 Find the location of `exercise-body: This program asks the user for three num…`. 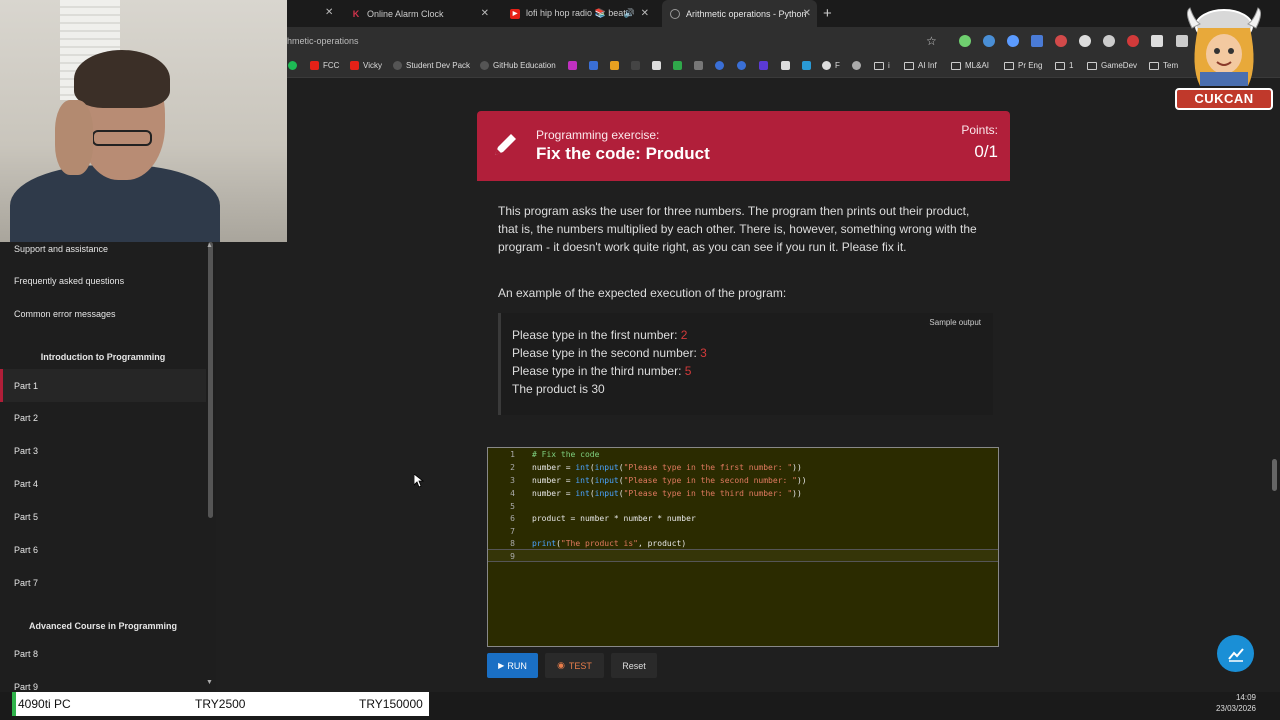

exercise-body: This program asks the user for three num… is located at coordinates (743, 301).